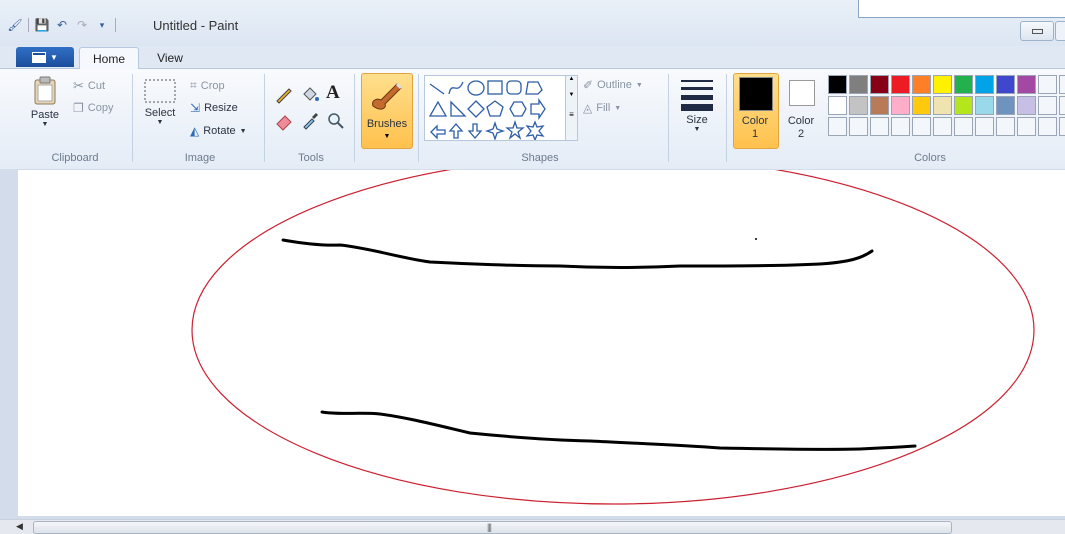 This screenshot has width=1065, height=534. I want to click on rotate-button: ◭ Rotate ▼, so click(218, 131).